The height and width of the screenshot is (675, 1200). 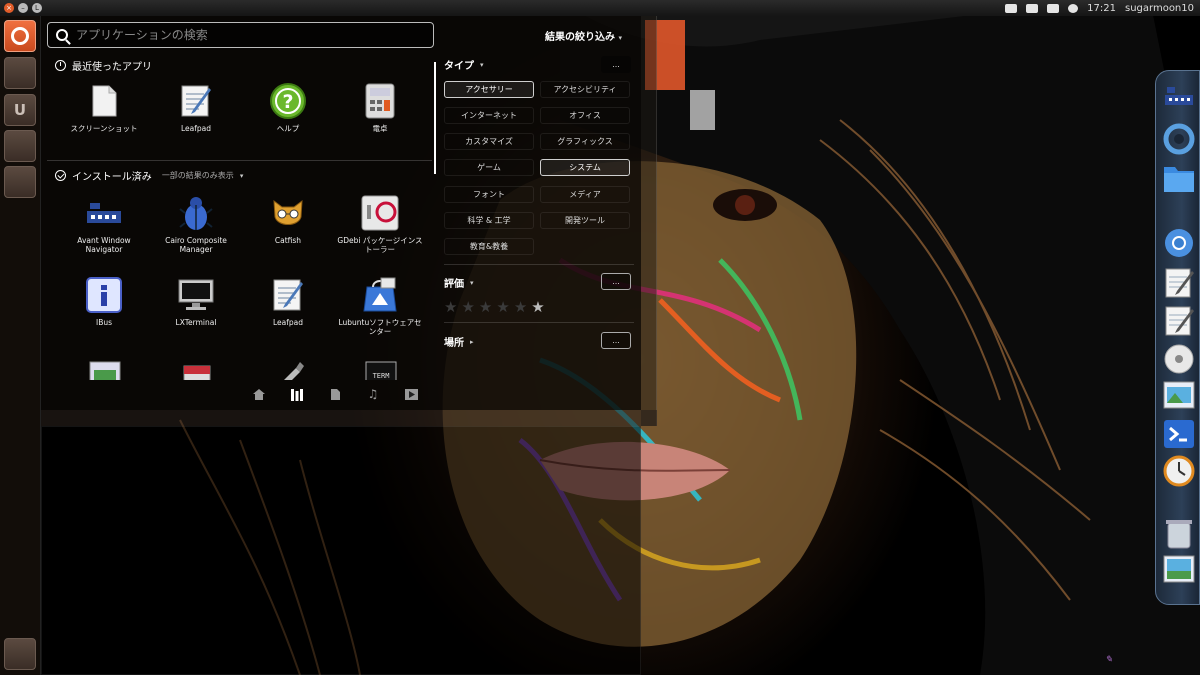 I want to click on indicator-area: 17:21 sugarmoon10, so click(x=1102, y=8).